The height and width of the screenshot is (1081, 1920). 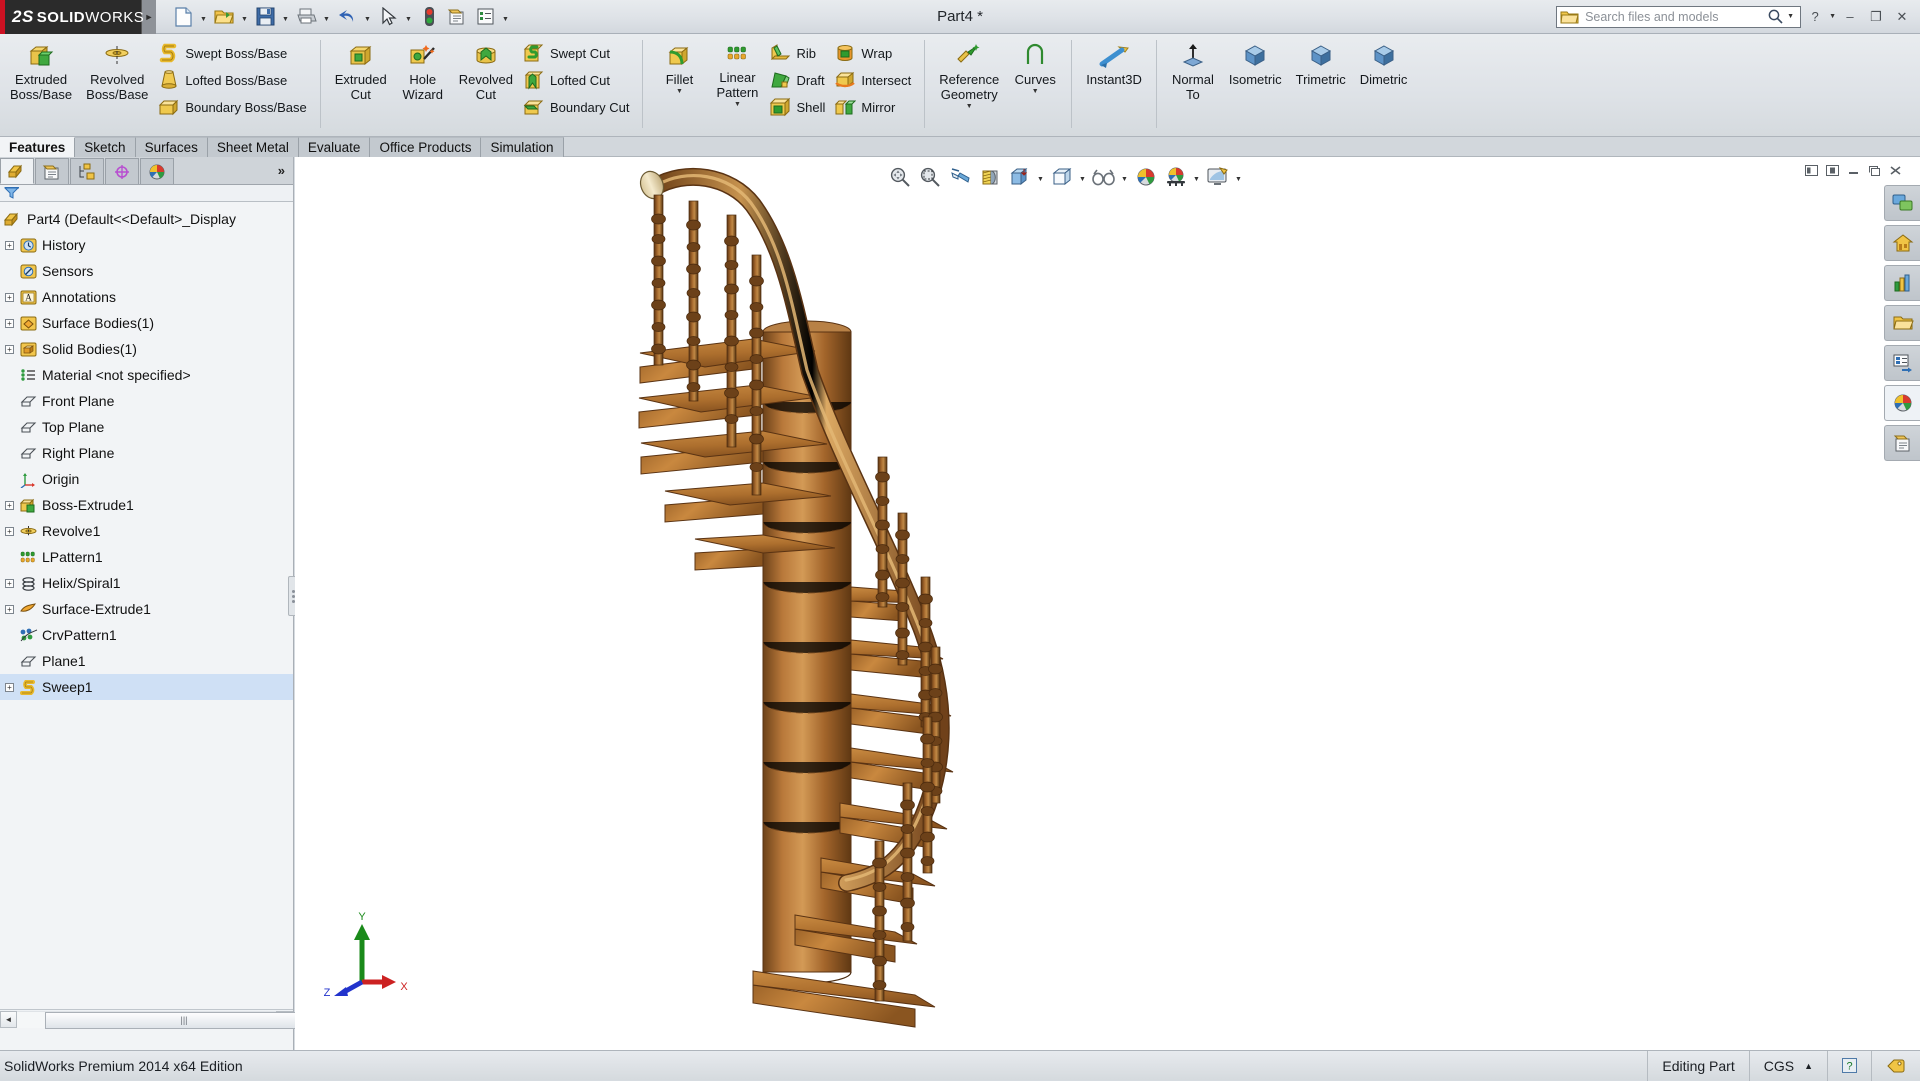 What do you see at coordinates (224, 17) in the screenshot?
I see `open-document-button` at bounding box center [224, 17].